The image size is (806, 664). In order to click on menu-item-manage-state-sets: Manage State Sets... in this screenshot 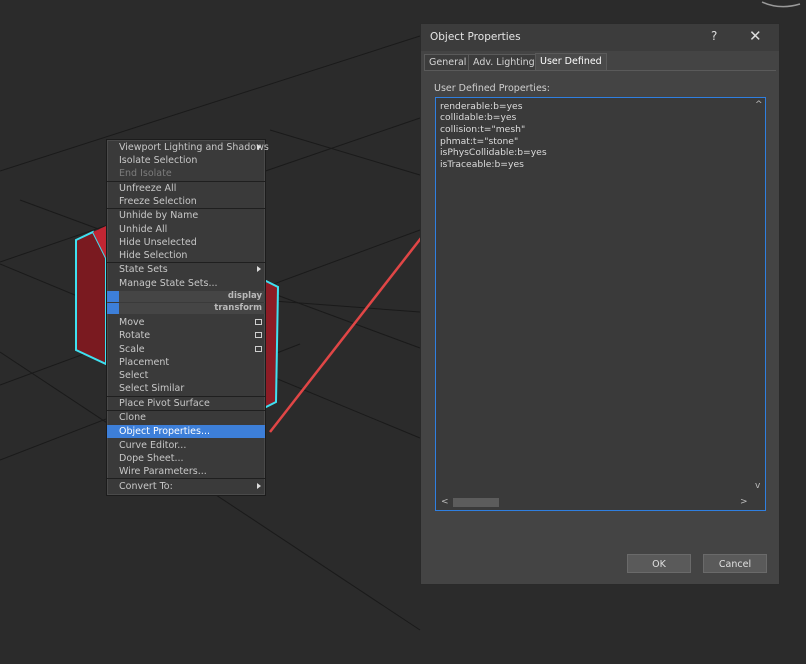, I will do `click(186, 283)`.